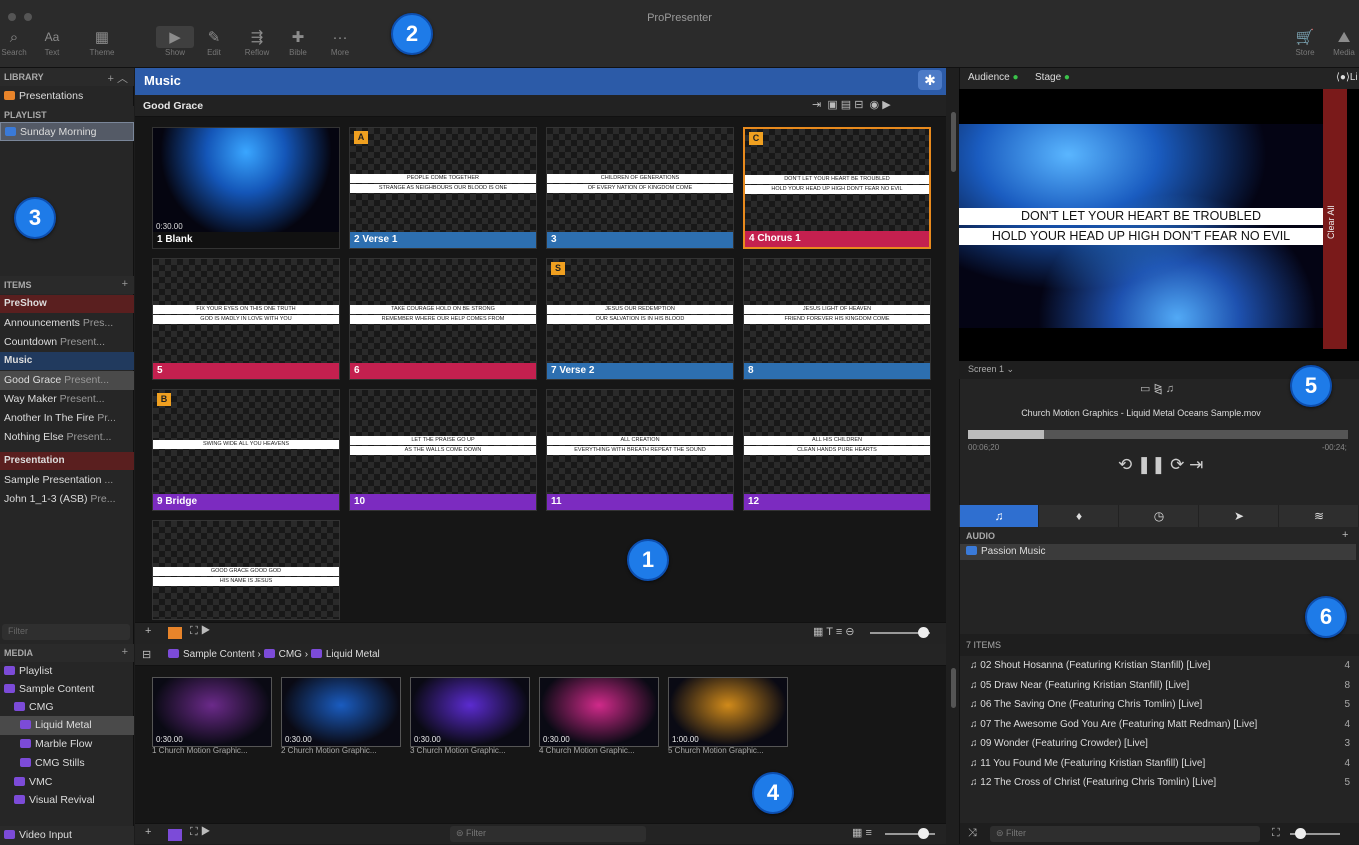 The image size is (1359, 845). I want to click on theme-button: ▦ Theme, so click(102, 41).